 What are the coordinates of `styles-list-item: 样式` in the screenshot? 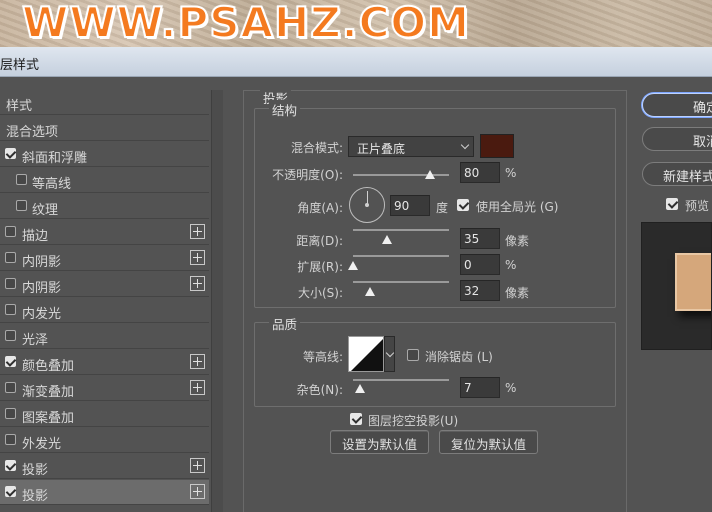 It's located at (104, 102).